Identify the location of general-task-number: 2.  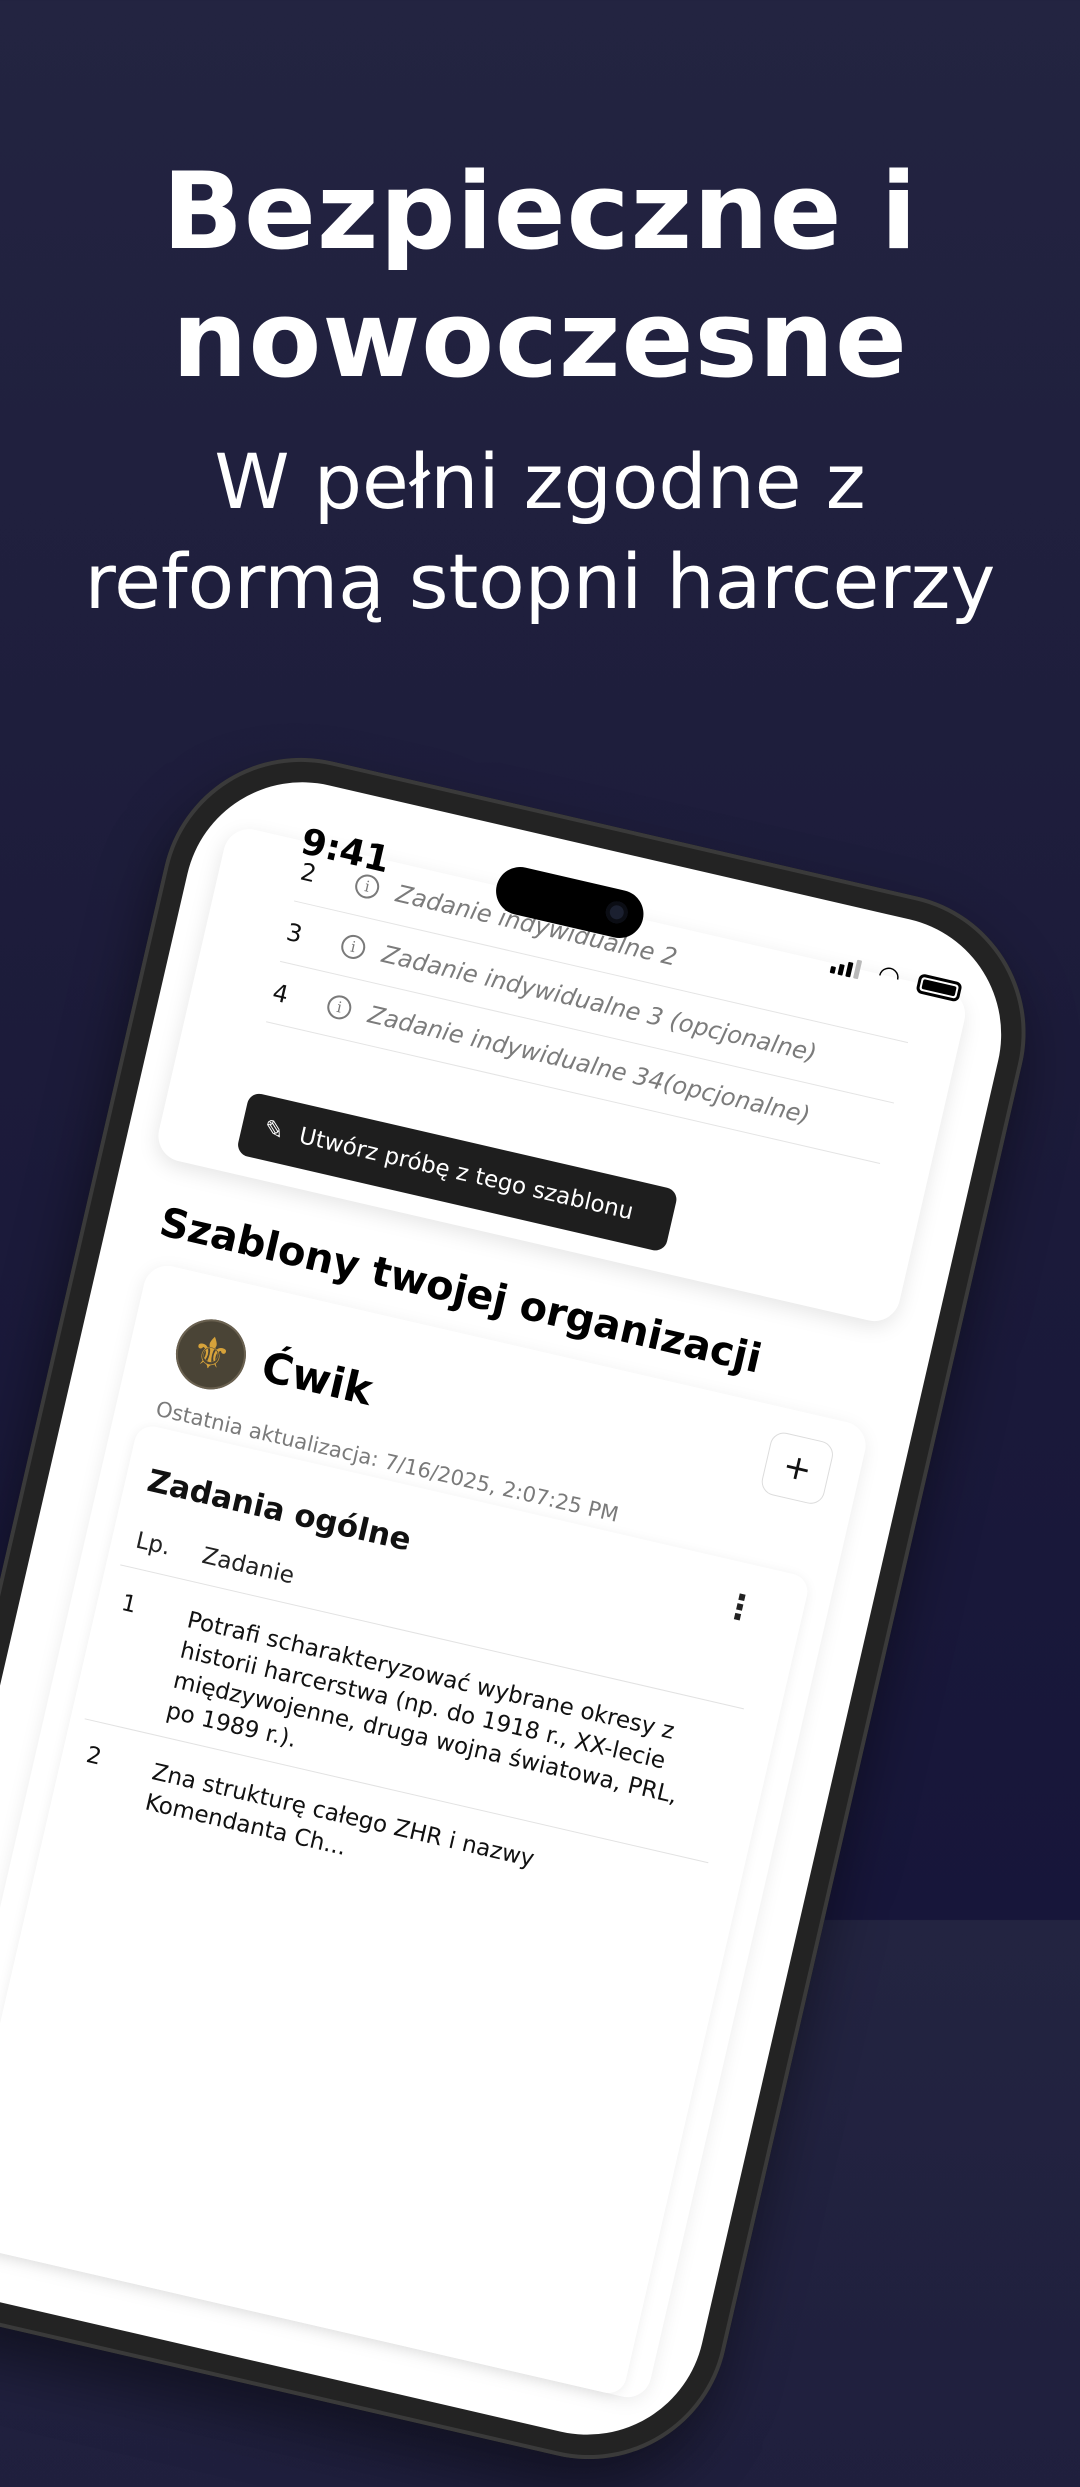
(93, 1756).